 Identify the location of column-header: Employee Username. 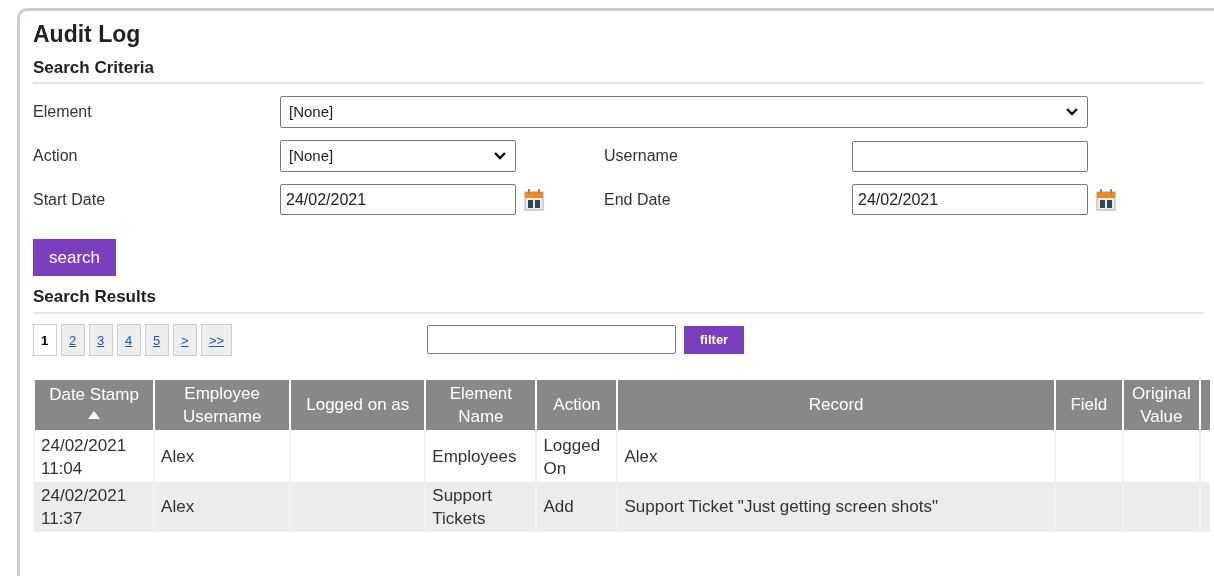
(222, 405).